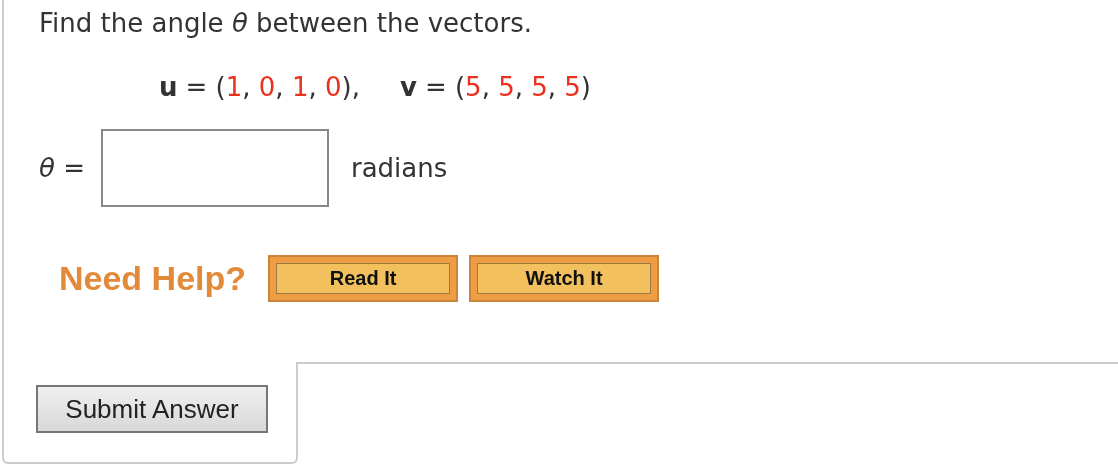 The width and height of the screenshot is (1118, 464). What do you see at coordinates (286, 23) in the screenshot?
I see `question-text: Find the angle θ between the vectors.` at bounding box center [286, 23].